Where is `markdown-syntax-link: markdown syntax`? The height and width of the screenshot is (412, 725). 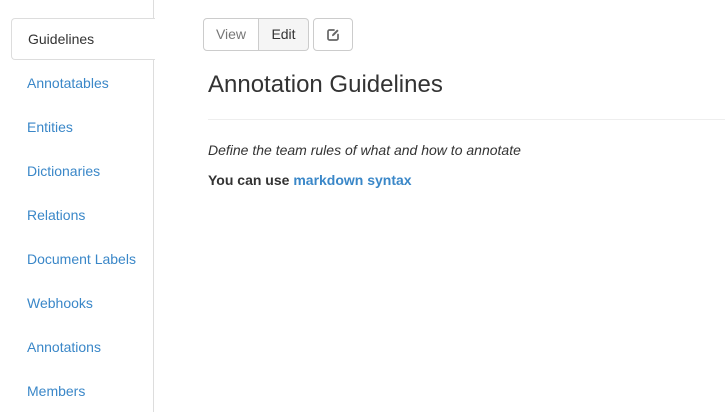 markdown-syntax-link: markdown syntax is located at coordinates (352, 180).